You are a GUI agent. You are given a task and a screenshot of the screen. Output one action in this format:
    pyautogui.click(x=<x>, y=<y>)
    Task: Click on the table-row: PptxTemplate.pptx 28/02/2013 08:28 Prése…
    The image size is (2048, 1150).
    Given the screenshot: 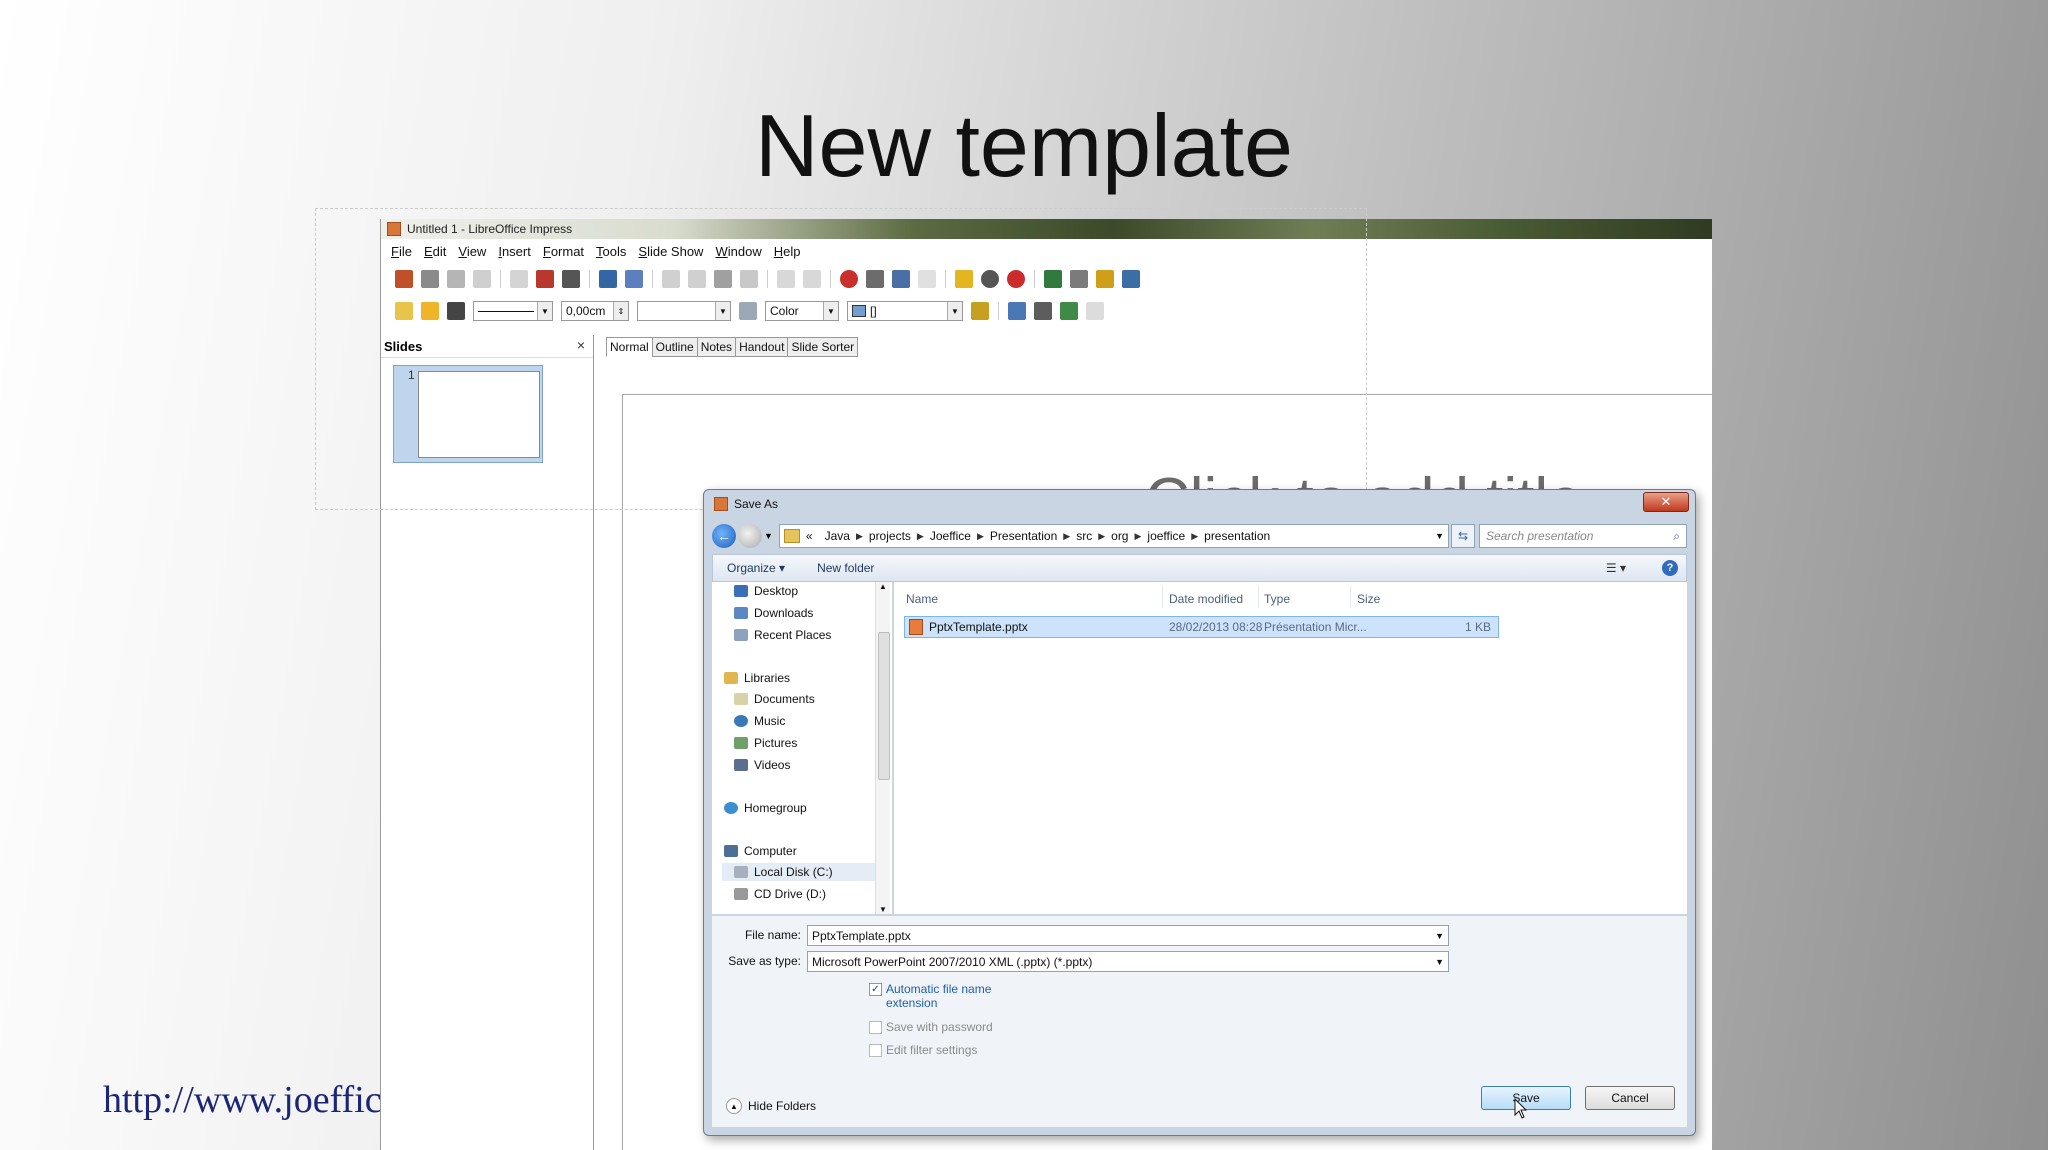 What is the action you would take?
    pyautogui.click(x=1201, y=627)
    